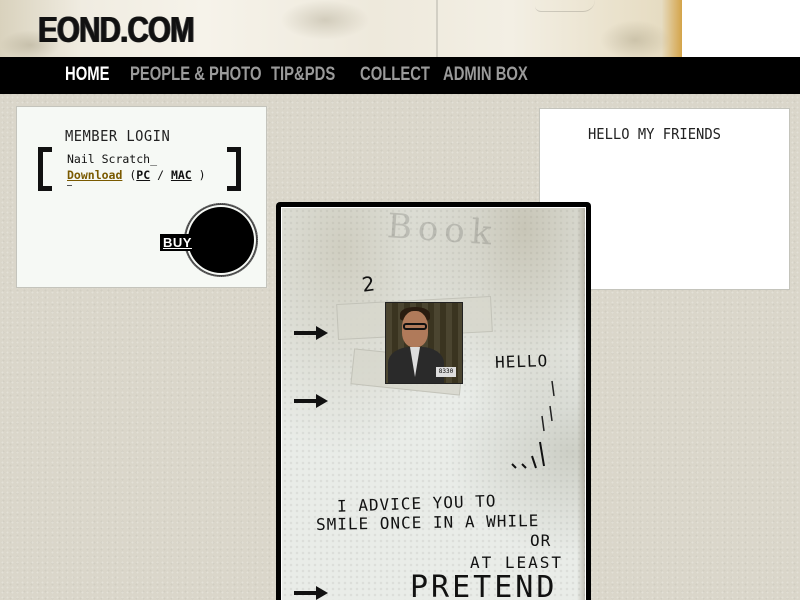  Describe the element at coordinates (395, 75) in the screenshot. I see `nav-item-collect: COLLECT` at that location.